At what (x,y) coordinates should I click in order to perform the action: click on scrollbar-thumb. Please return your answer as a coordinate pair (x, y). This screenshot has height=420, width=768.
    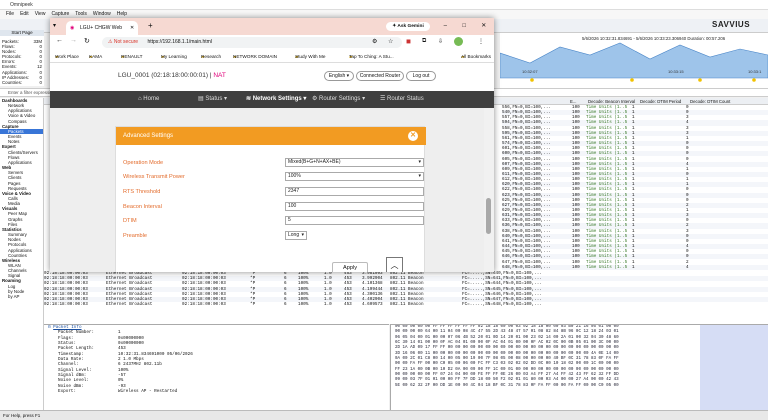
    Looking at the image, I should click on (488, 216).